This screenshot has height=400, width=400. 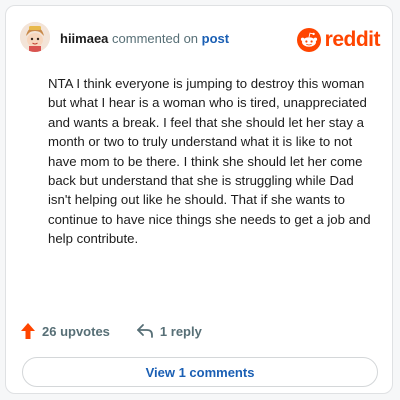 I want to click on reddit-wordmark: reddit, so click(x=352, y=39).